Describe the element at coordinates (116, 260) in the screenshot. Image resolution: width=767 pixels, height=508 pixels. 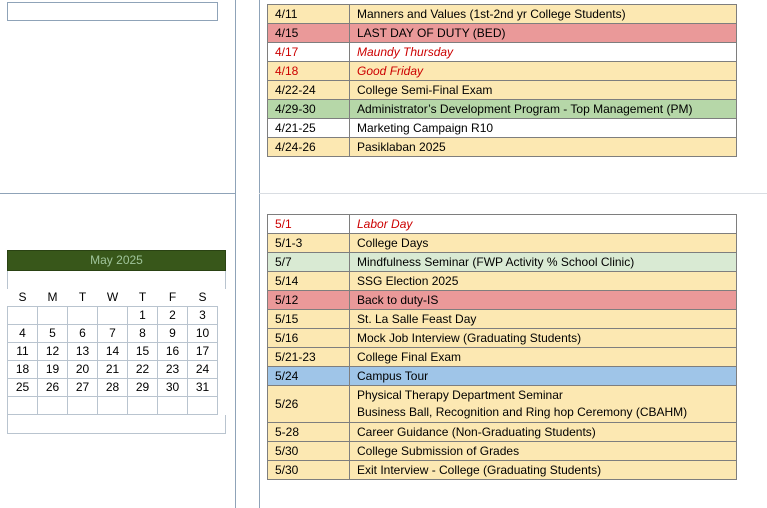
I see `calendar-title: May 2025` at that location.